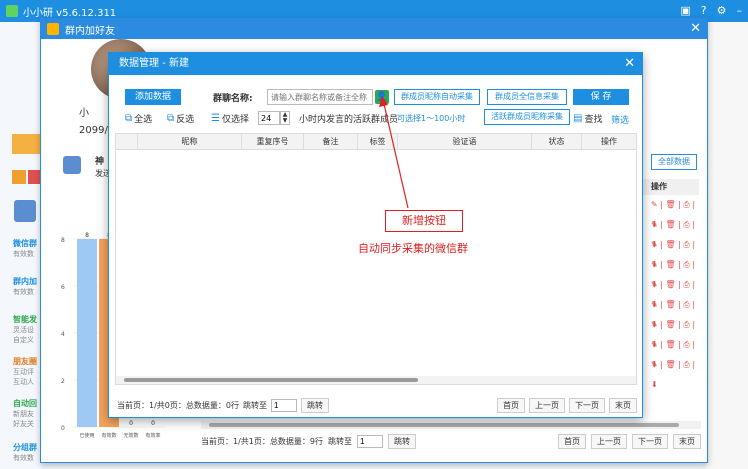 This screenshot has width=748, height=469. Describe the element at coordinates (623, 405) in the screenshot. I see `modal-last-page-button: 末页` at that location.